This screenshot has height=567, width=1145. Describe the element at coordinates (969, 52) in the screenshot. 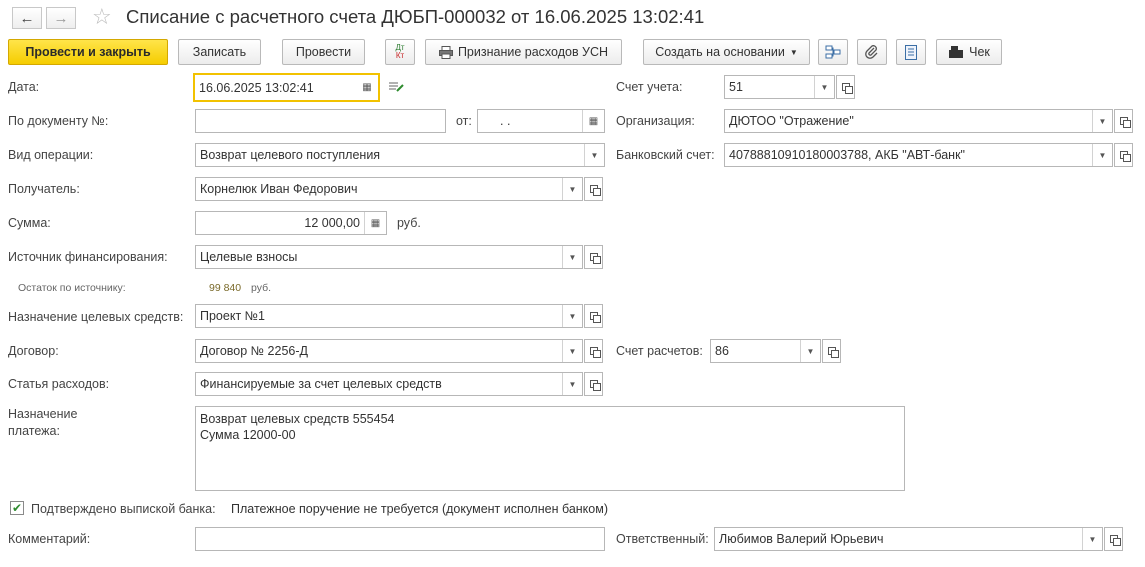

I see `receipt-button: Чек` at that location.